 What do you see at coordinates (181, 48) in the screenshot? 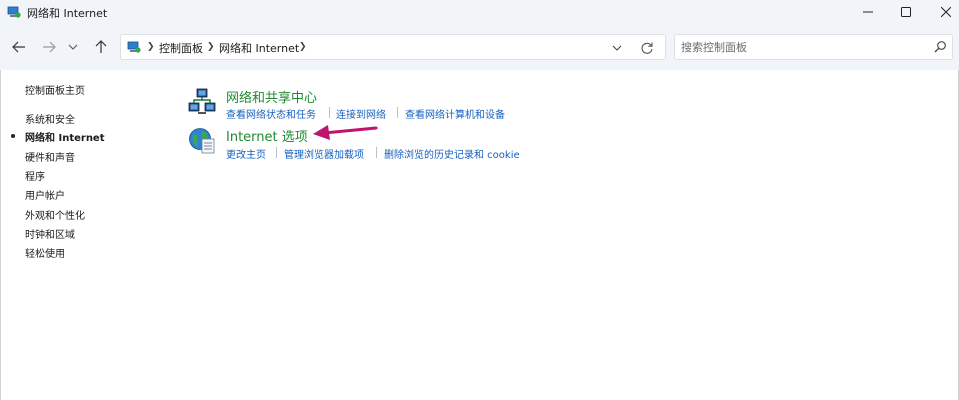
I see `breadcrumb-control-panel: 控制面板` at bounding box center [181, 48].